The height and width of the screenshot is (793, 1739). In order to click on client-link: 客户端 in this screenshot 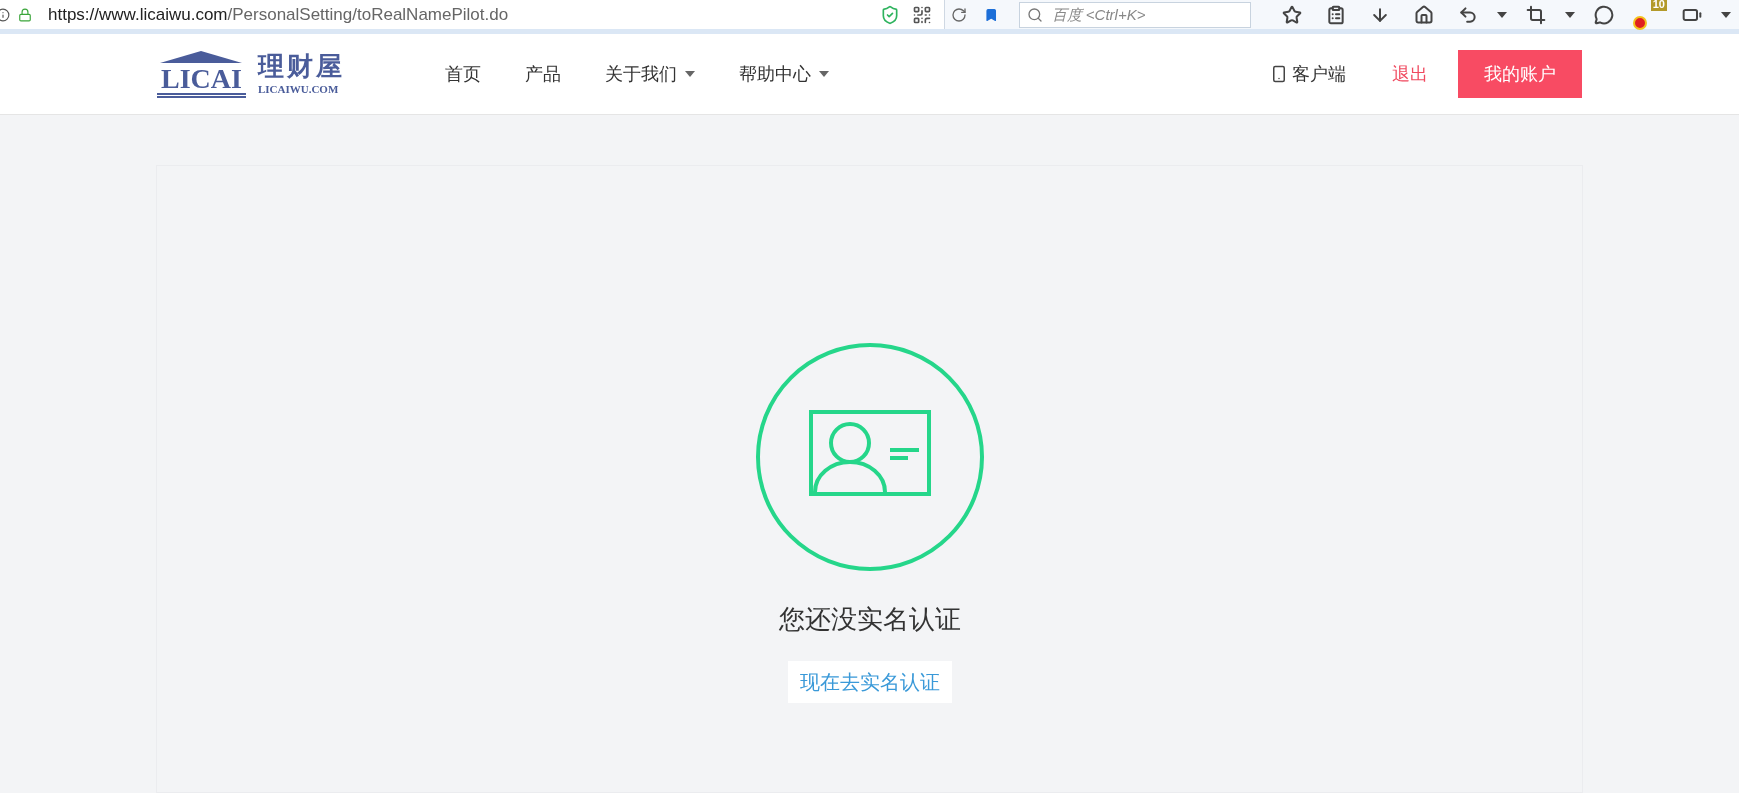, I will do `click(1308, 74)`.